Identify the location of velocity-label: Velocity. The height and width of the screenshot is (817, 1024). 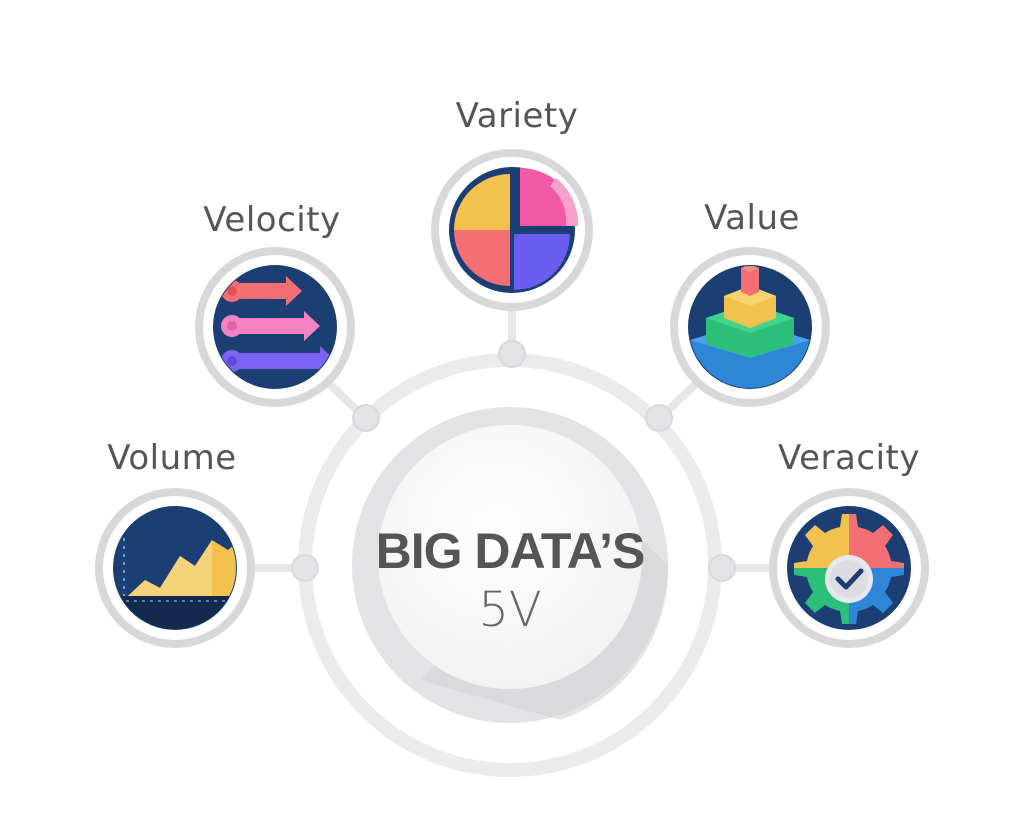
(272, 220).